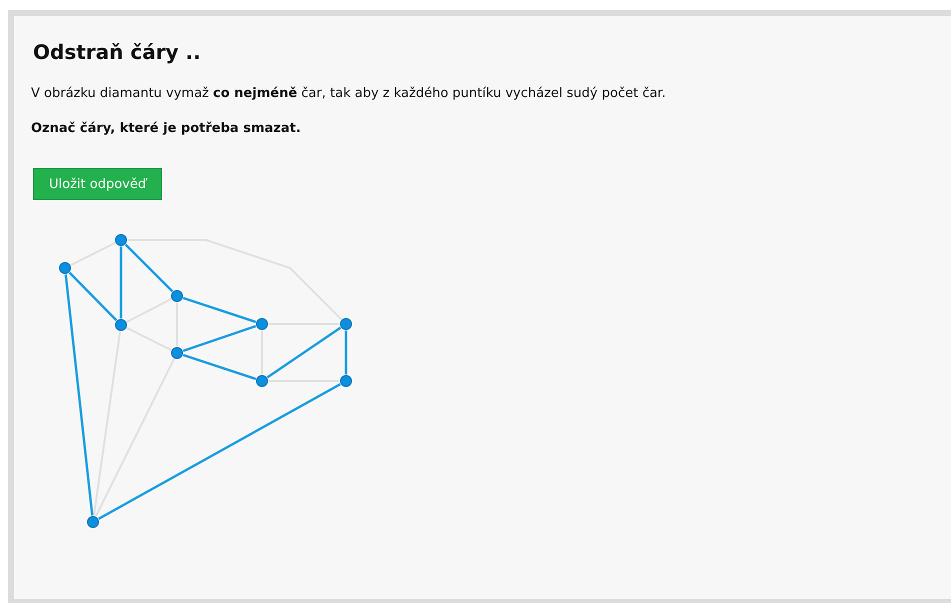 The width and height of the screenshot is (951, 603). Describe the element at coordinates (166, 128) in the screenshot. I see `task-text: Označ čáry, které je potřeba smazat.` at that location.